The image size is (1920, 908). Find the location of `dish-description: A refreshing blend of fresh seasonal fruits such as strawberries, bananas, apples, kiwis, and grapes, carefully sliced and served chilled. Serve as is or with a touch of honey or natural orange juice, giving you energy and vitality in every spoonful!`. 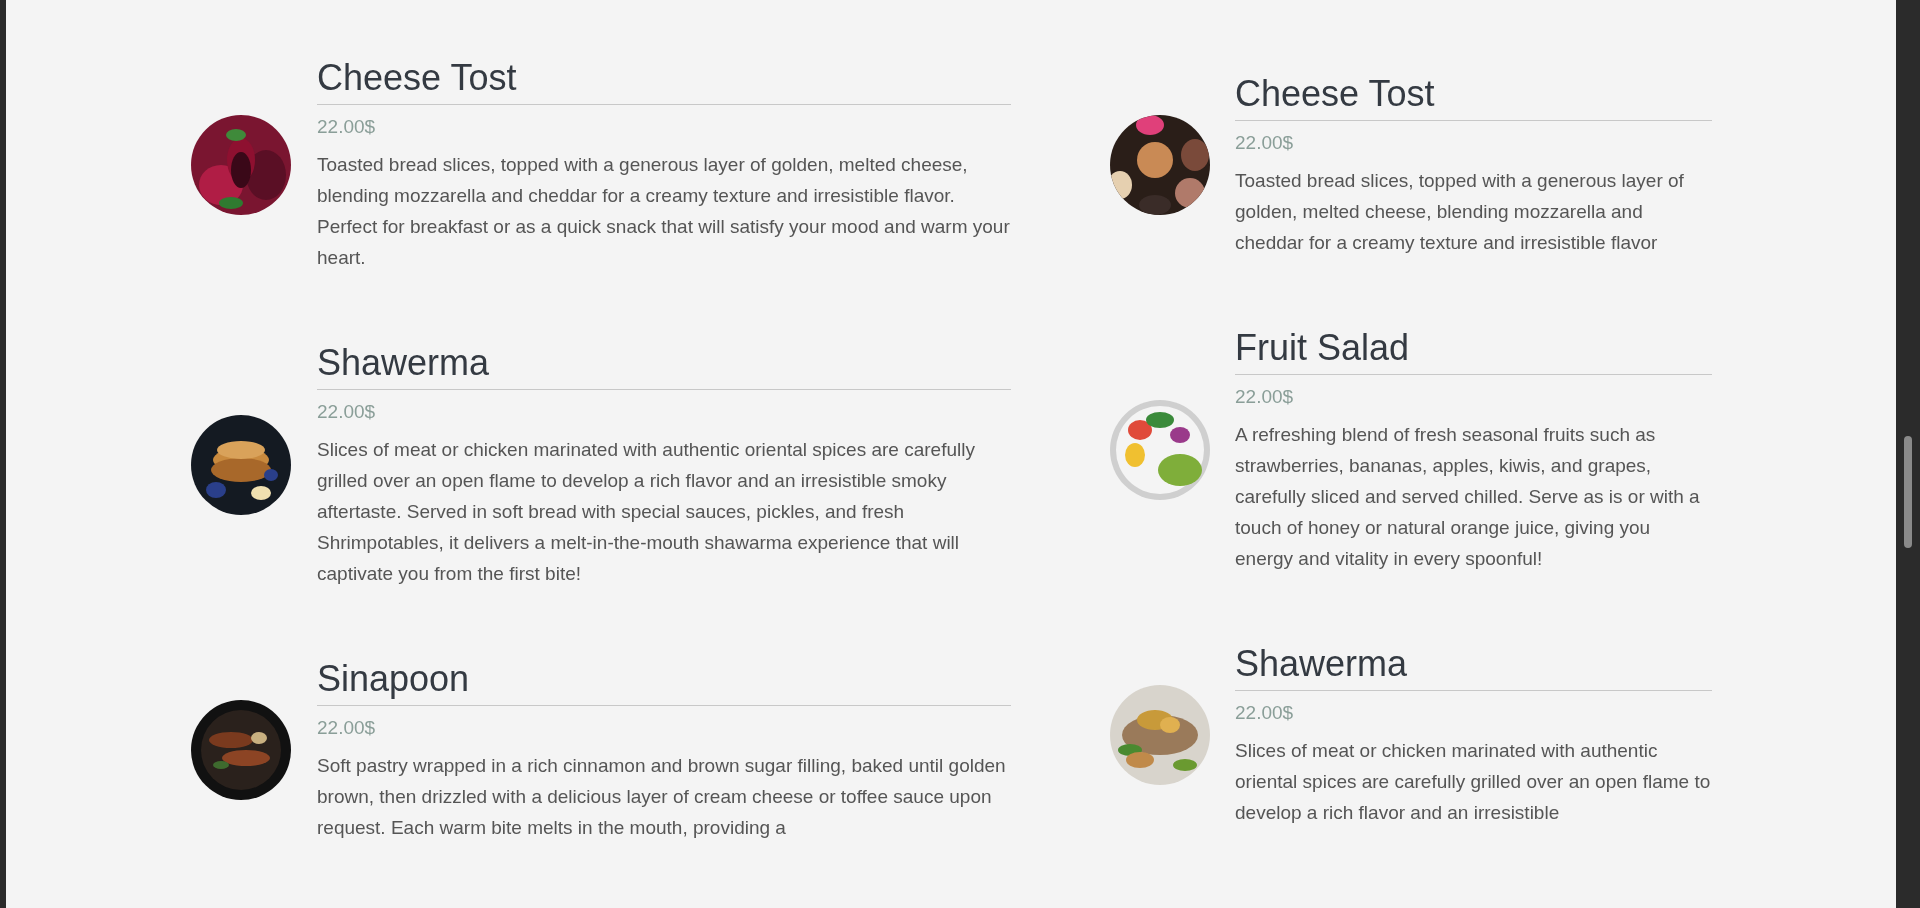

dish-description: A refreshing blend of fresh seasonal fruits such as strawberries, bananas, apples, kiwis, and grapes, carefully sliced and served chilled. Serve as is or with a touch of honey or natural orange juice, giving you energy and vitality in every spoonful! is located at coordinates (1468, 497).